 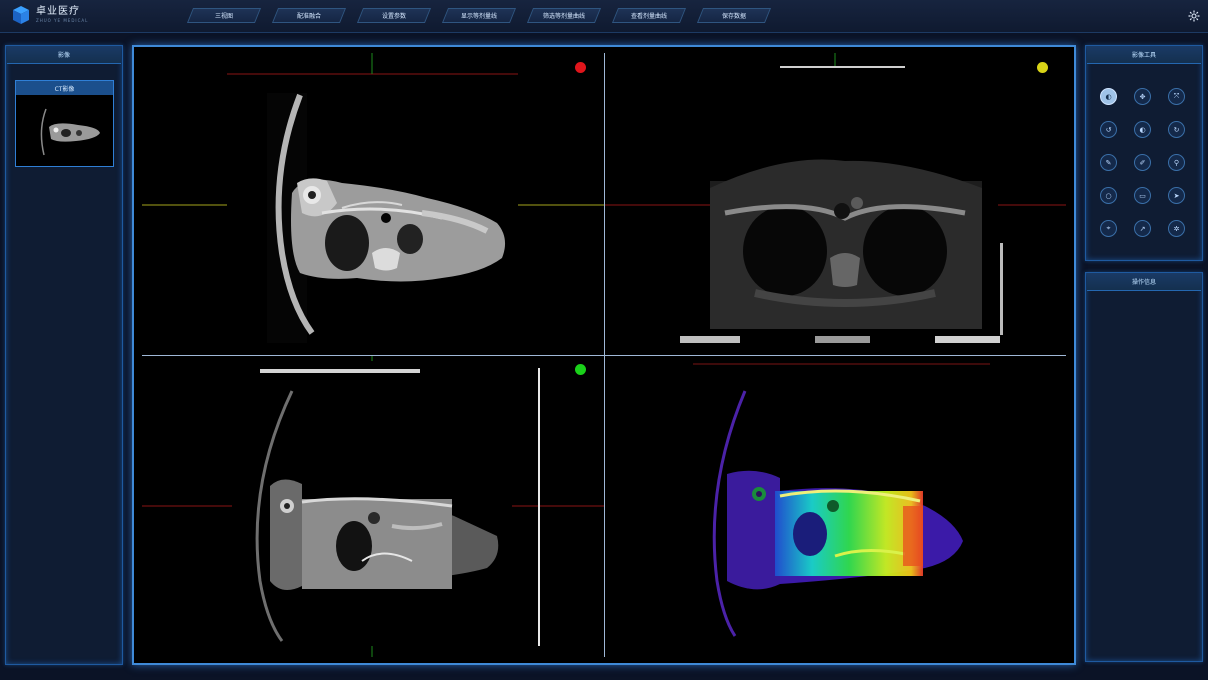 What do you see at coordinates (1108, 162) in the screenshot?
I see `pencil-icon: ✎` at bounding box center [1108, 162].